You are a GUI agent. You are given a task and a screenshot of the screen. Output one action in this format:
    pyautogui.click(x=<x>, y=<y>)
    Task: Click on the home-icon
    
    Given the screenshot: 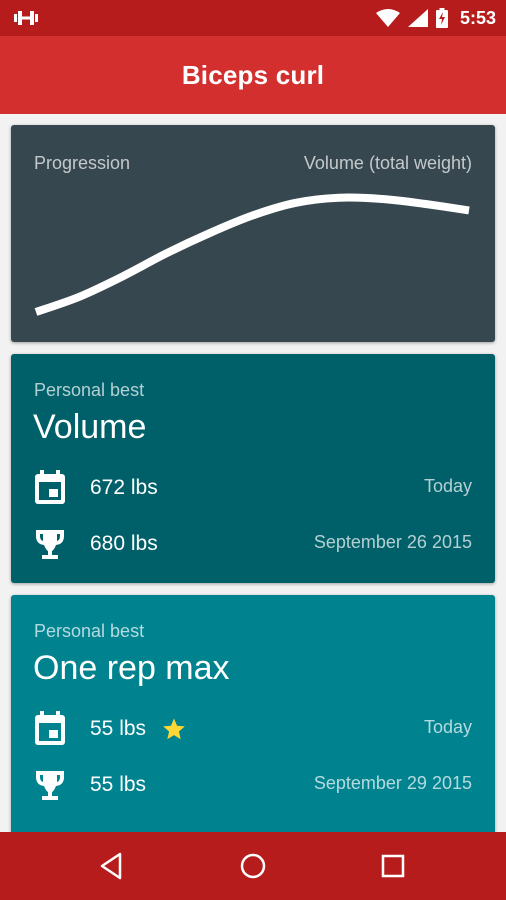 What is the action you would take?
    pyautogui.click(x=253, y=866)
    